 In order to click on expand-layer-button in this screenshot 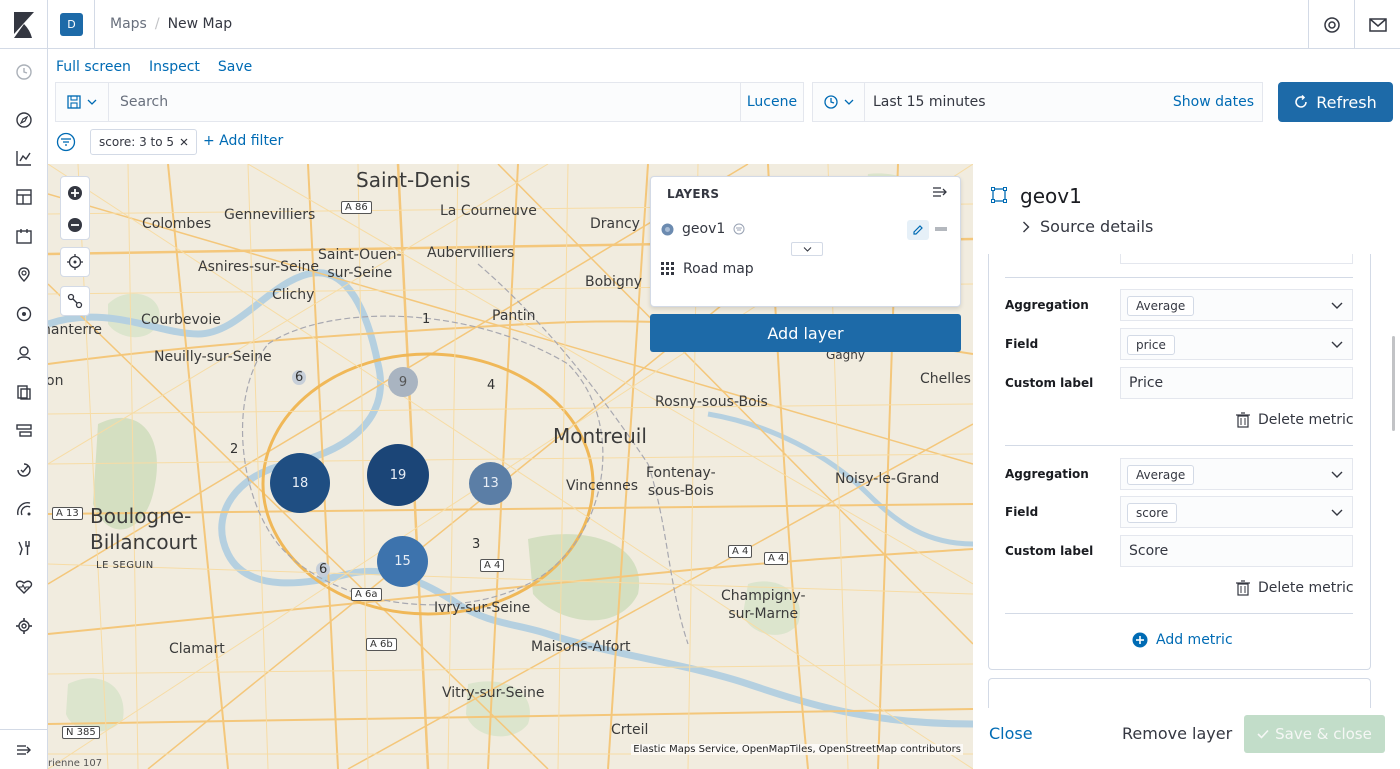, I will do `click(807, 249)`.